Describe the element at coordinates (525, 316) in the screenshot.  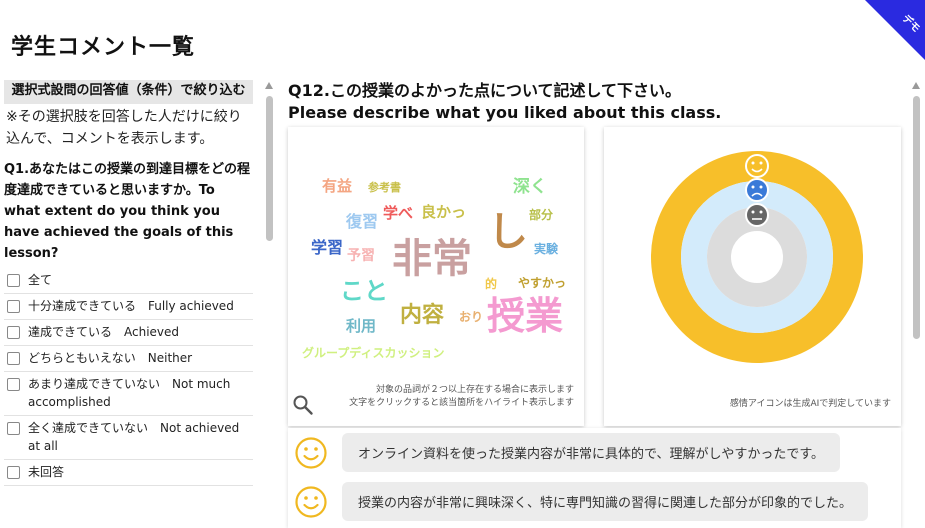
I see `wordcloud-word: 授業` at that location.